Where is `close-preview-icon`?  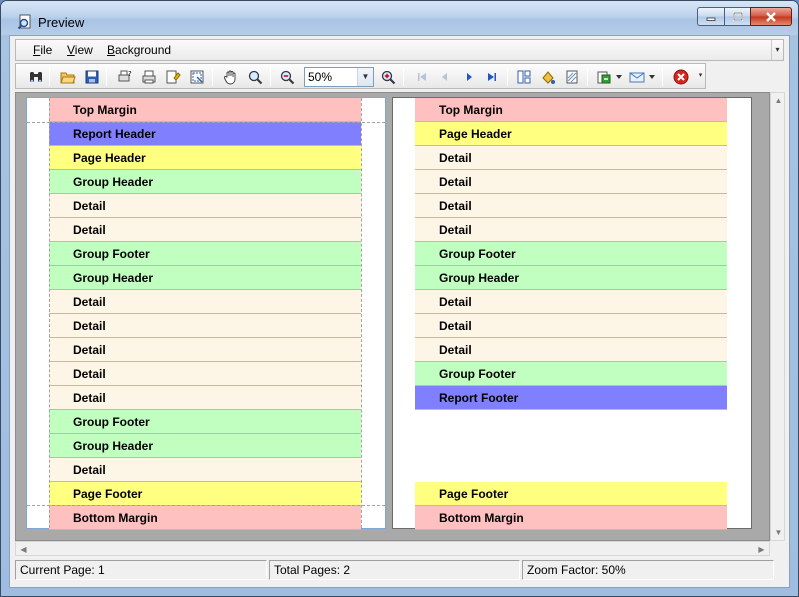 close-preview-icon is located at coordinates (681, 77).